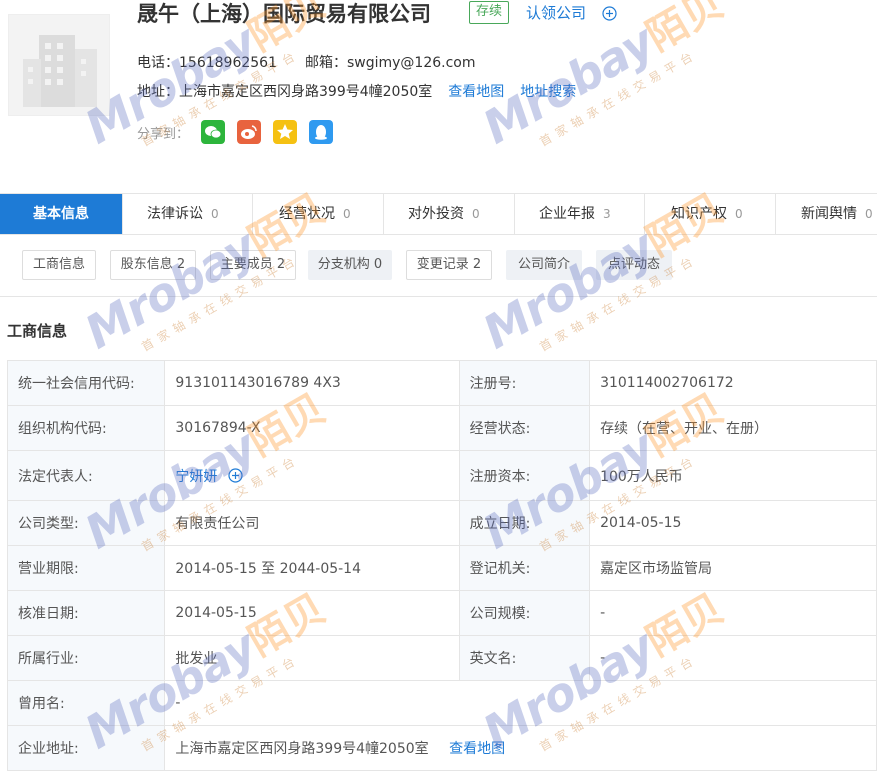 Image resolution: width=877 pixels, height=784 pixels. What do you see at coordinates (86, 613) in the screenshot?
I see `approved-label: 核准日期:` at bounding box center [86, 613].